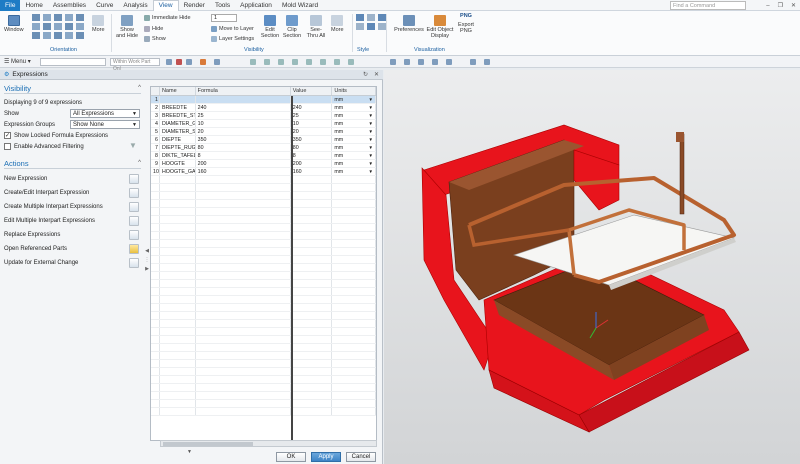  What do you see at coordinates (407, 62) in the screenshot?
I see `render-style-icon` at bounding box center [407, 62].